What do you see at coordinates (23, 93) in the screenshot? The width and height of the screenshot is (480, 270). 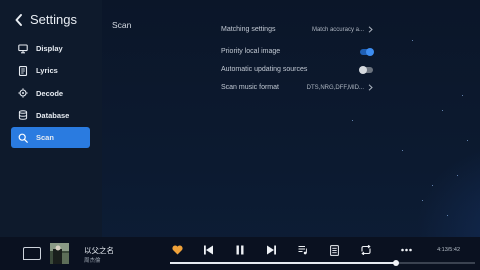 I see `chip-icon` at bounding box center [23, 93].